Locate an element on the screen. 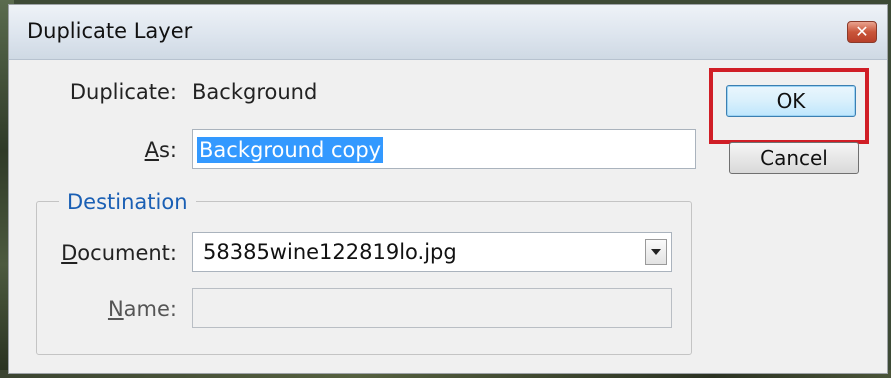 This screenshot has height=378, width=891. close-icon: ✕ is located at coordinates (862, 31).